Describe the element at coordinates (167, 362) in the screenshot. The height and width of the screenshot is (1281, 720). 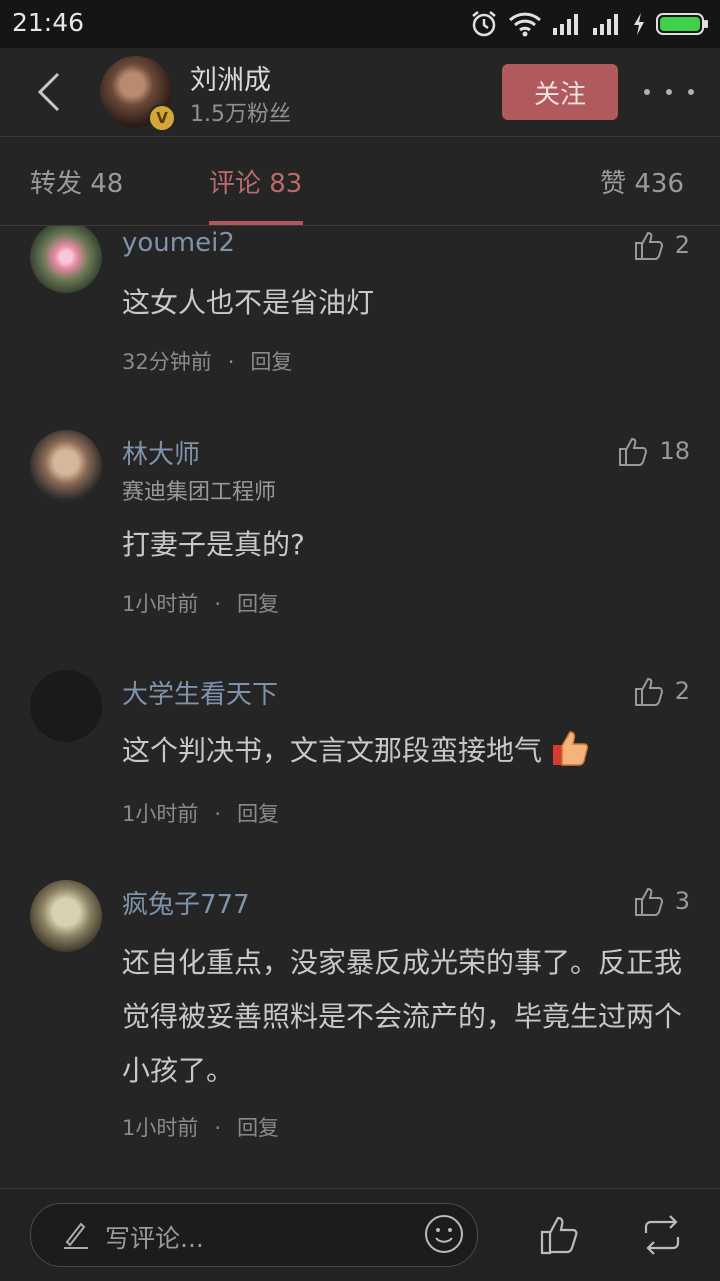
I see `comment-time: 32分钟前` at that location.